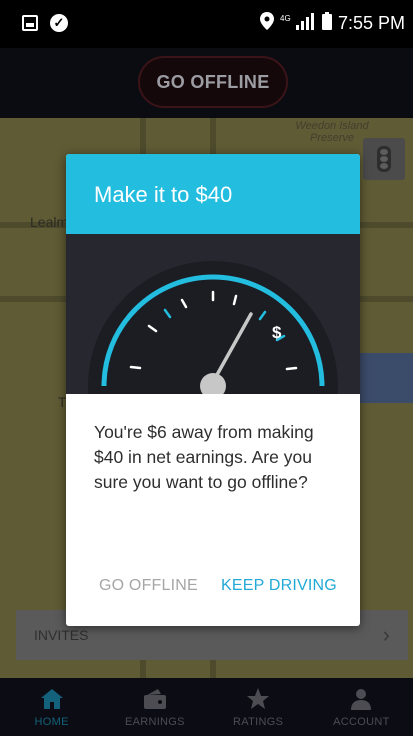 The width and height of the screenshot is (413, 736). Describe the element at coordinates (206, 24) in the screenshot. I see `status-bar: ✓ 4G 7:55 PM` at that location.